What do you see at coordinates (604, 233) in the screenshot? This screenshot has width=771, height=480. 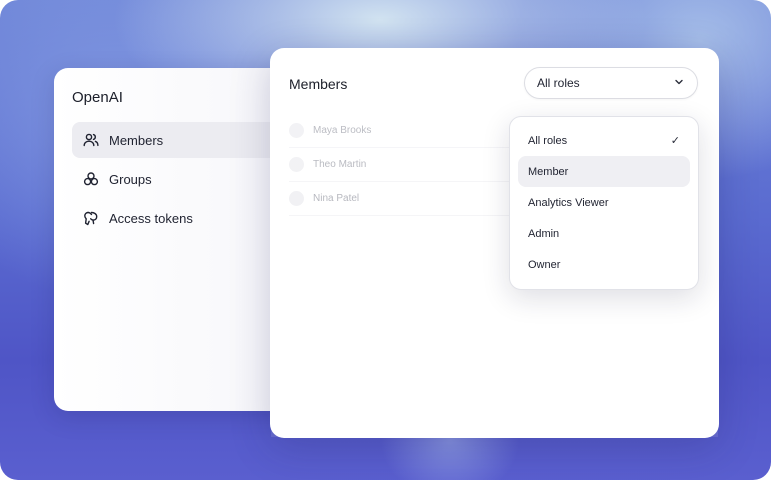 I see `role-option-admin: Admin` at bounding box center [604, 233].